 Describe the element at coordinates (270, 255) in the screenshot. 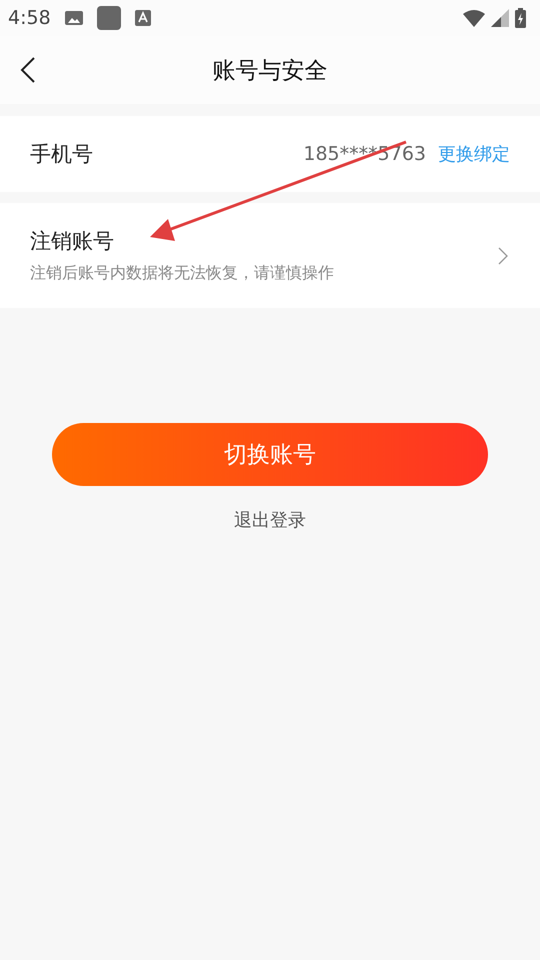

I see `cancel-account-row: 注销账号 注销后账号内数据将无法恢复，请谨慎操作` at that location.